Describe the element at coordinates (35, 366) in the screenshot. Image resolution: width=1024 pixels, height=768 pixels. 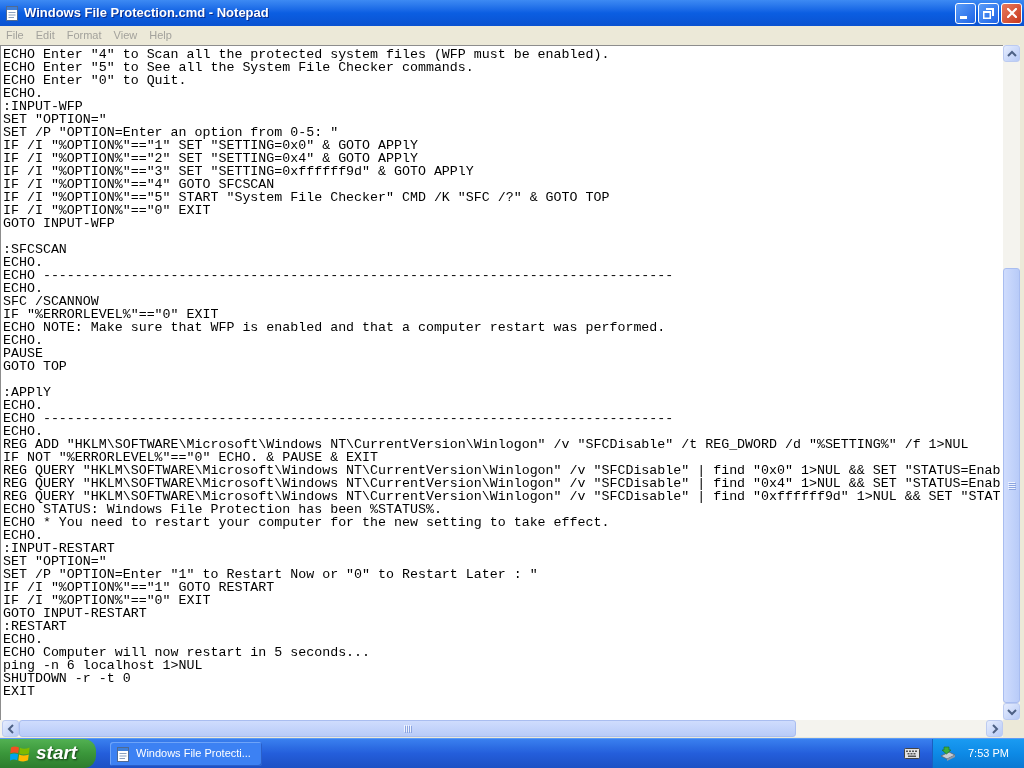
I see `code-line: GOTO TOP` at that location.